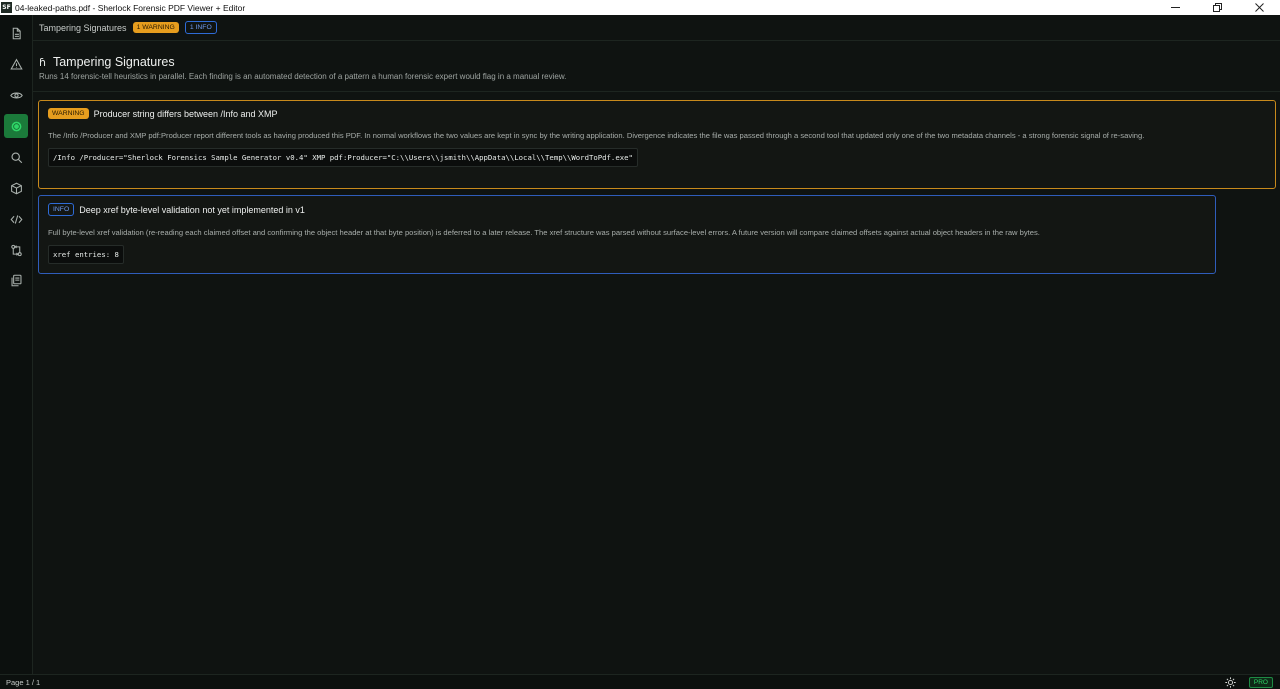 Image resolution: width=1280 pixels, height=689 pixels. I want to click on sun-icon, so click(1230, 682).